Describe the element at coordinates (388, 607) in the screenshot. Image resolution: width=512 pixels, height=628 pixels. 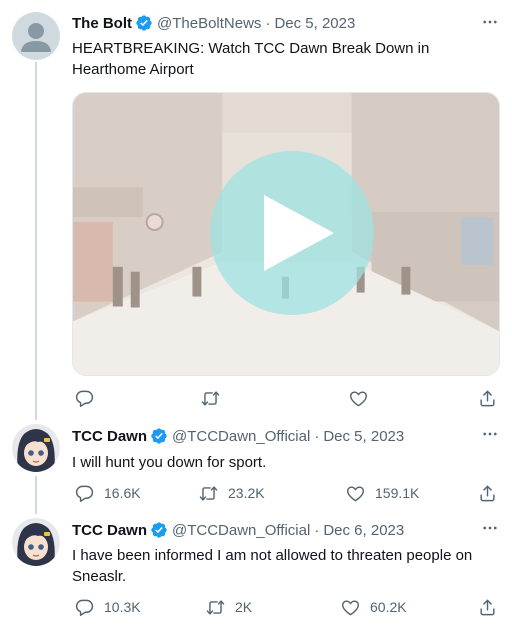
I see `like-count: 60.2K` at that location.